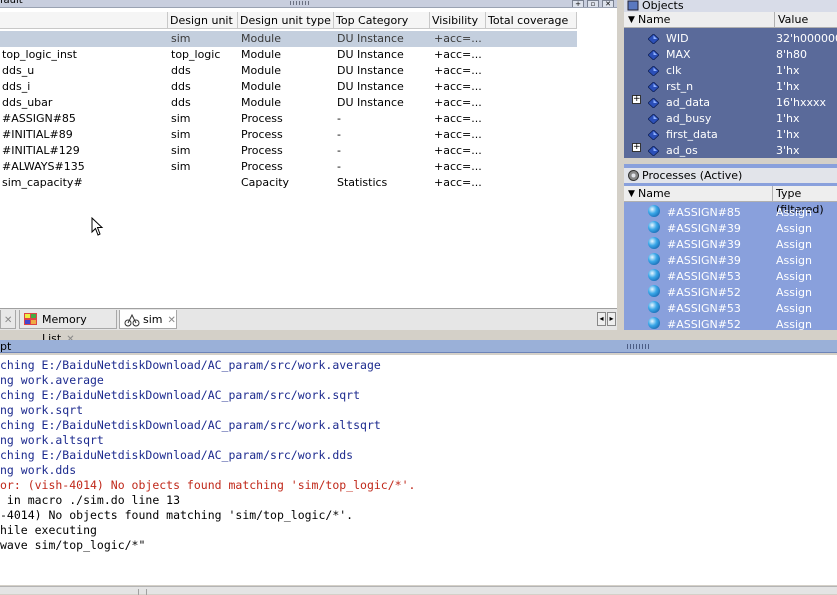 The image size is (837, 595). What do you see at coordinates (48, 530) in the screenshot?
I see `transcript-line: hile executing` at bounding box center [48, 530].